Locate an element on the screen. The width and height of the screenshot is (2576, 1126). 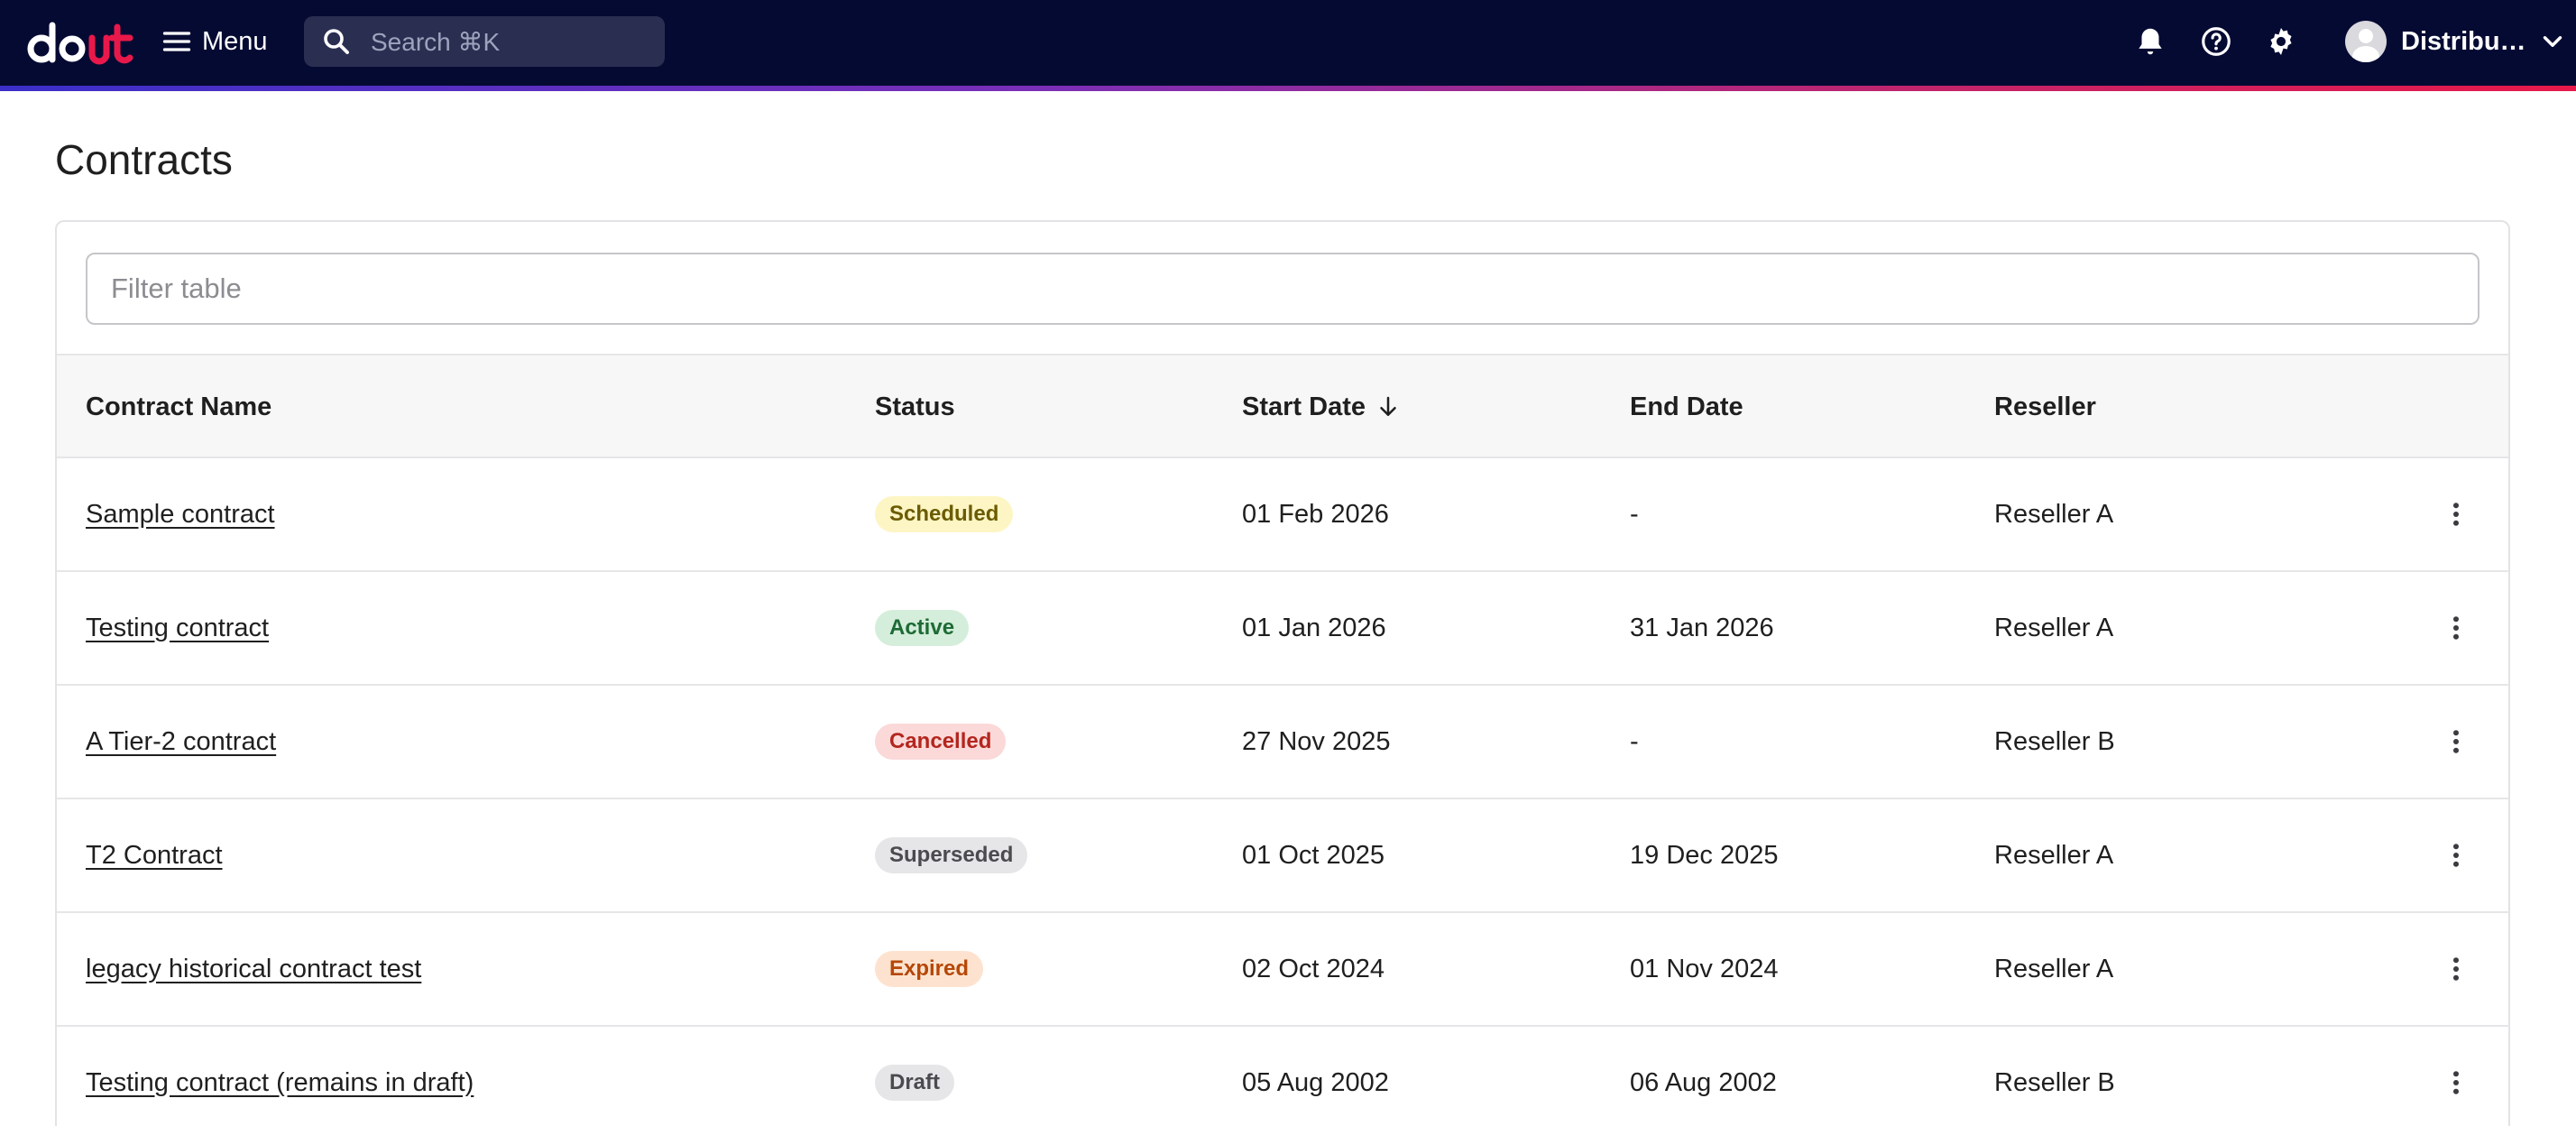
contract-name-link: Testing contract (remains in draft) is located at coordinates (280, 1083).